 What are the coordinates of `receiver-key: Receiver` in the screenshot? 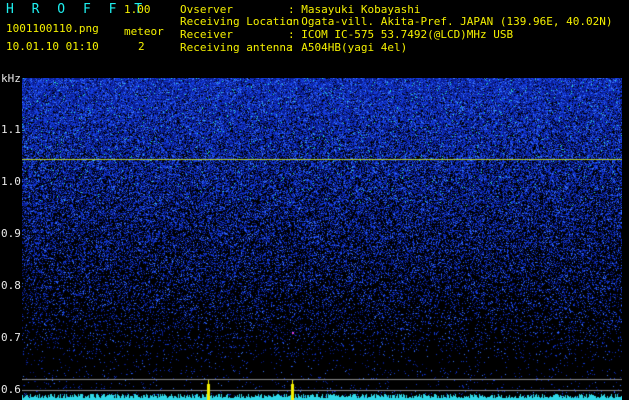 It's located at (206, 34).